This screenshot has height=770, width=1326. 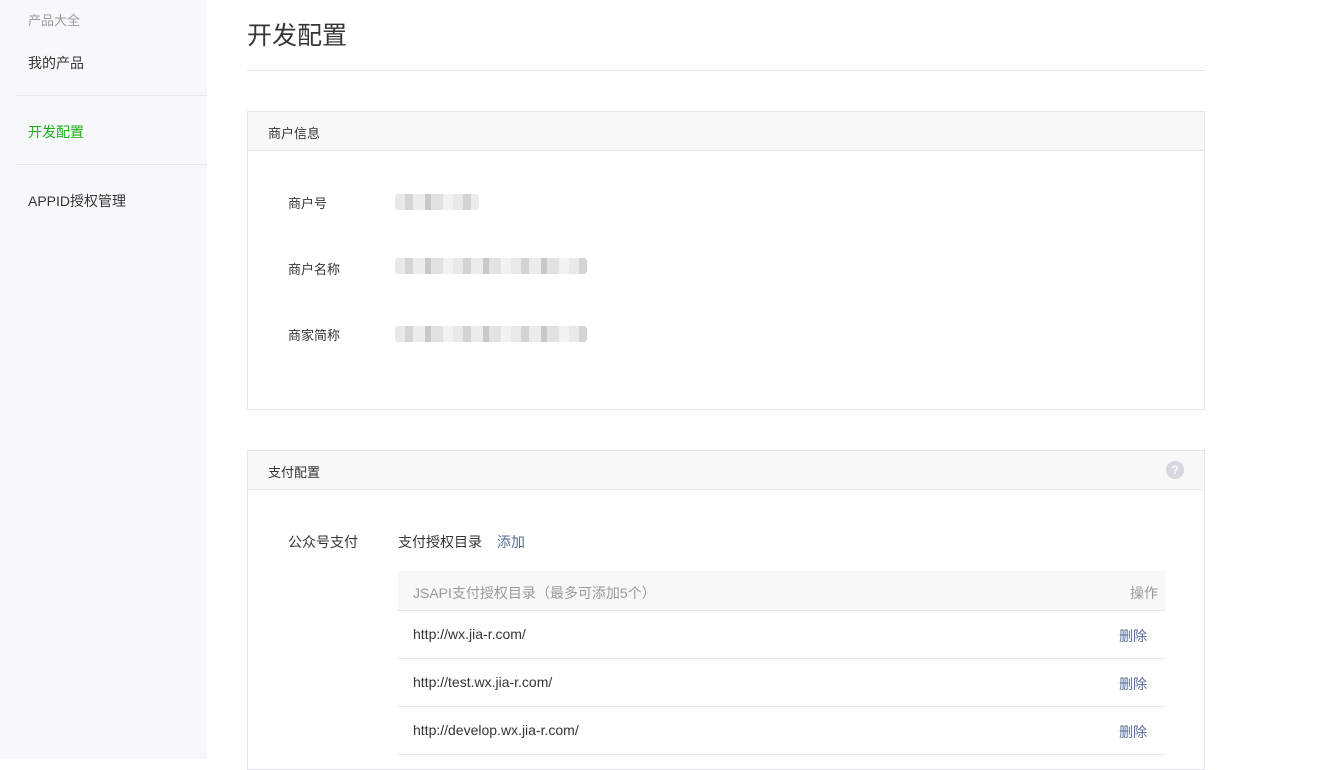 I want to click on merchant-id-label: 商户号, so click(x=308, y=203).